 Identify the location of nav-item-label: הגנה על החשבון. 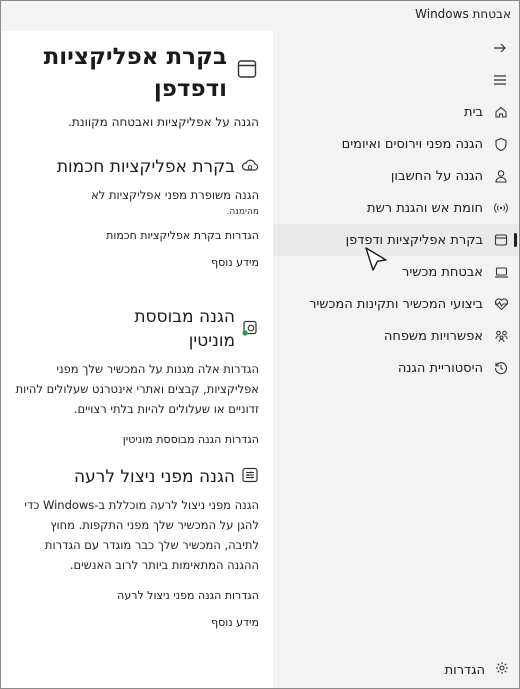
(436, 176).